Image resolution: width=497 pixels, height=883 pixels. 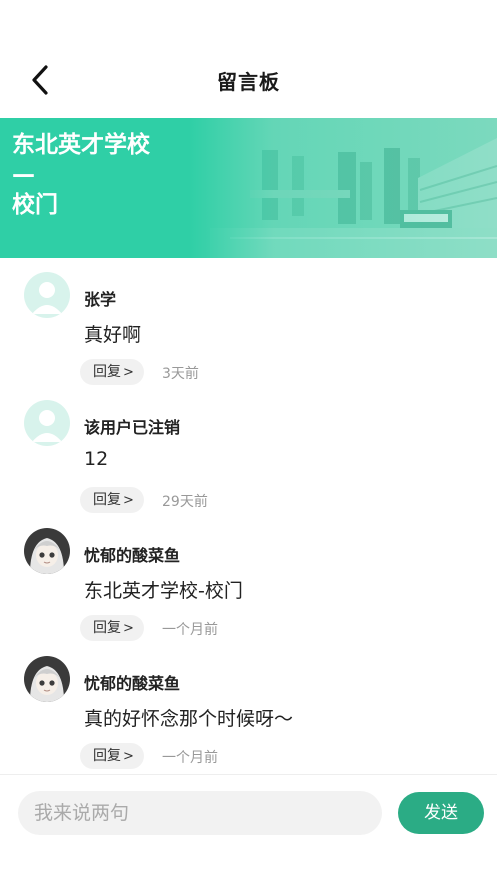 I want to click on comment-item: 张学 真好啊 回复 > 3天前, so click(x=248, y=322).